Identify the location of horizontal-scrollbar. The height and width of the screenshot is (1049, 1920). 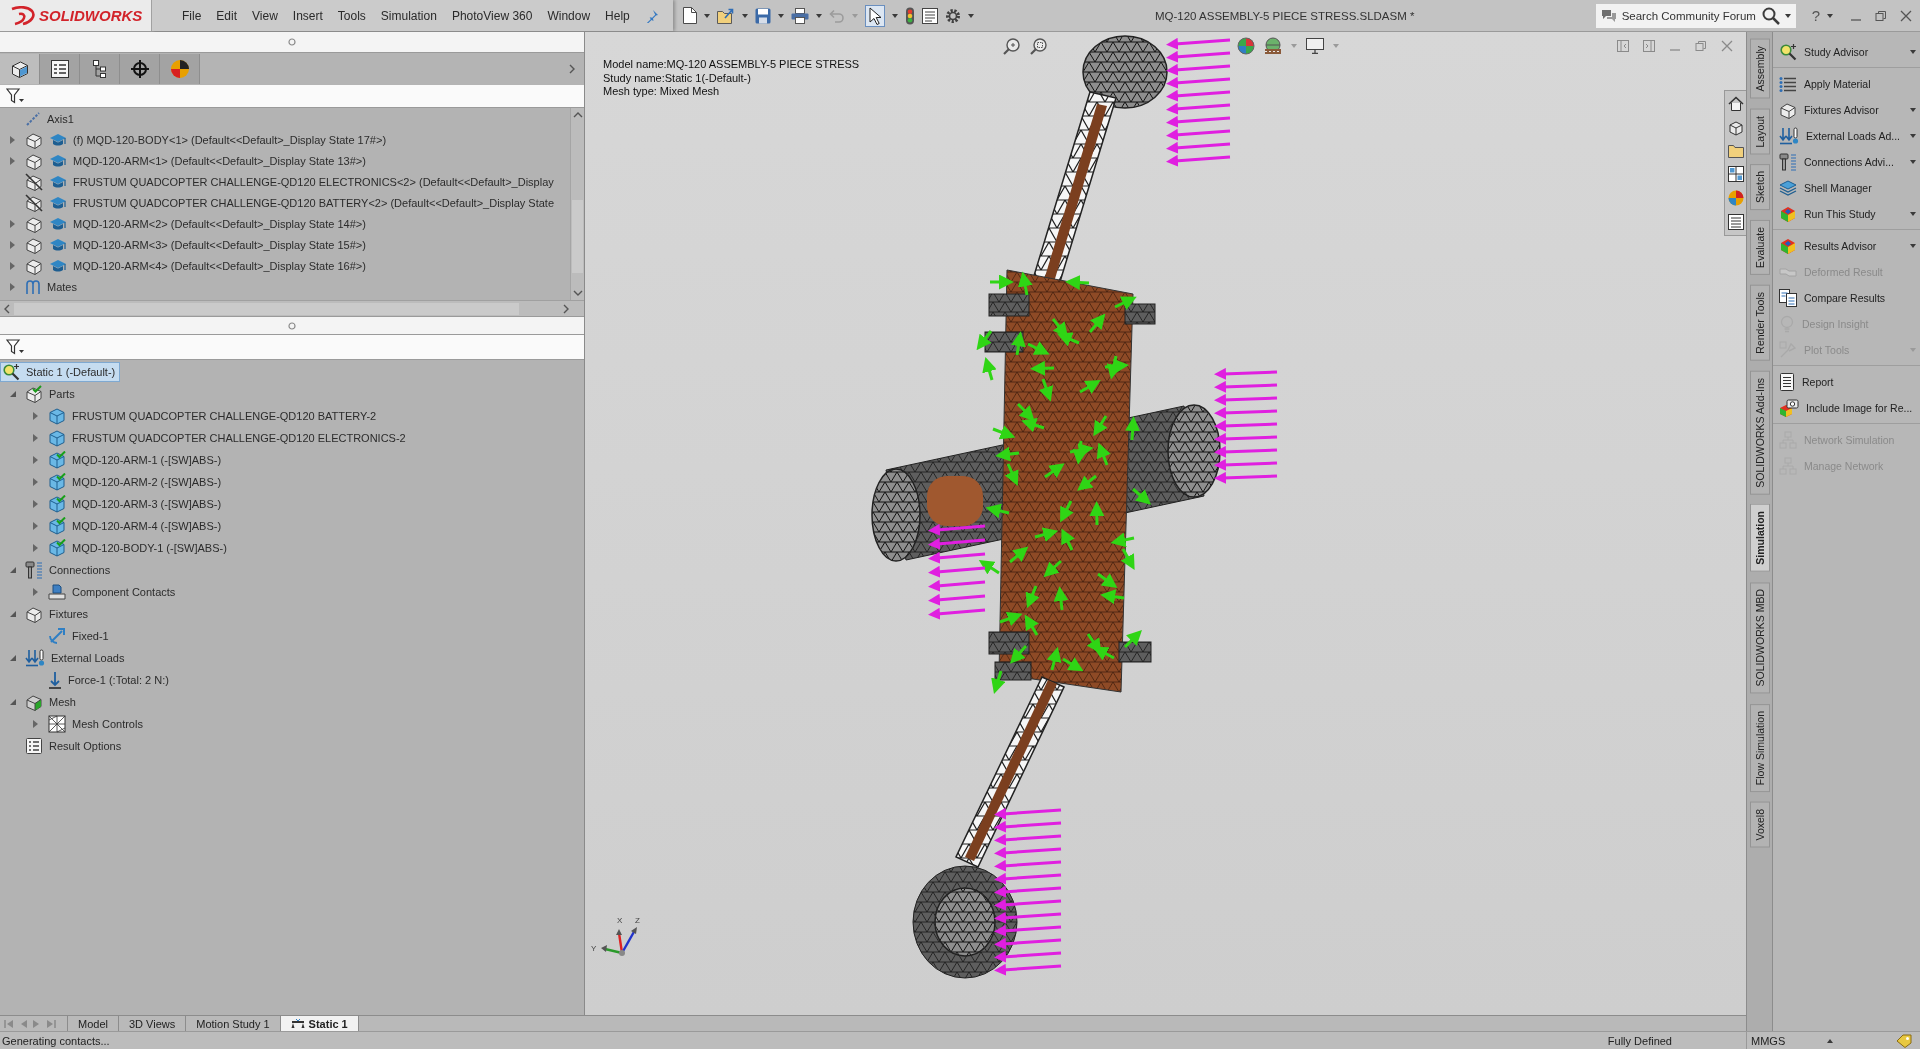
(292, 308).